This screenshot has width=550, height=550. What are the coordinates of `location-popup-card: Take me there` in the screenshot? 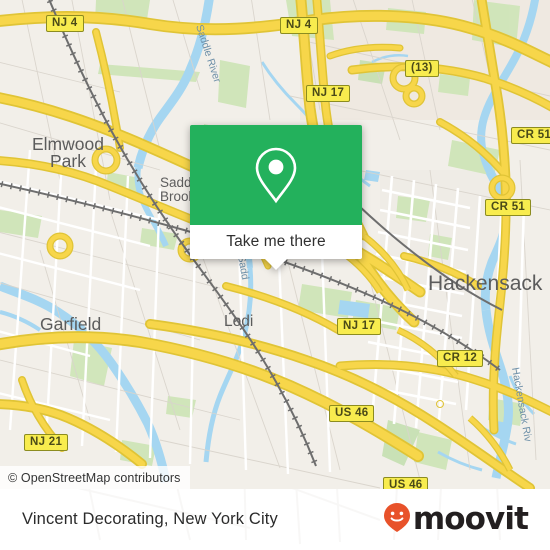 It's located at (276, 197).